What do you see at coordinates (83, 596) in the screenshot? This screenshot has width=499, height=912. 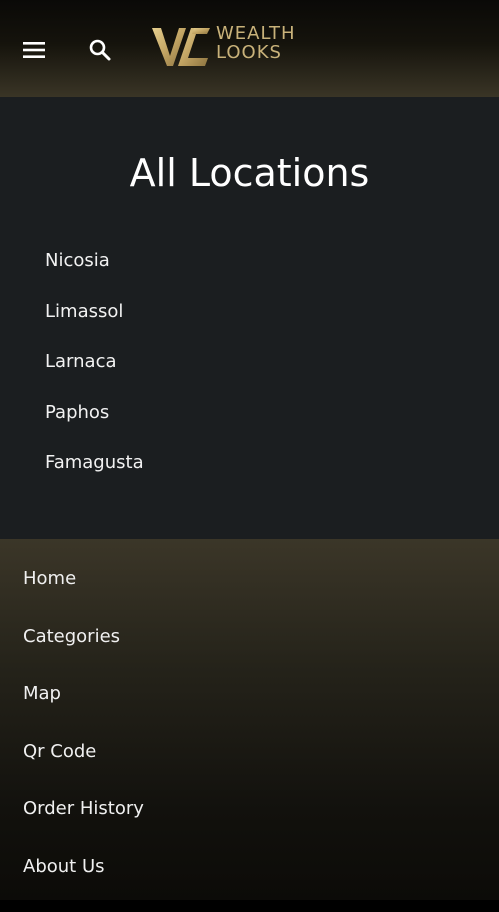 I see `nav-item-home: Home` at bounding box center [83, 596].